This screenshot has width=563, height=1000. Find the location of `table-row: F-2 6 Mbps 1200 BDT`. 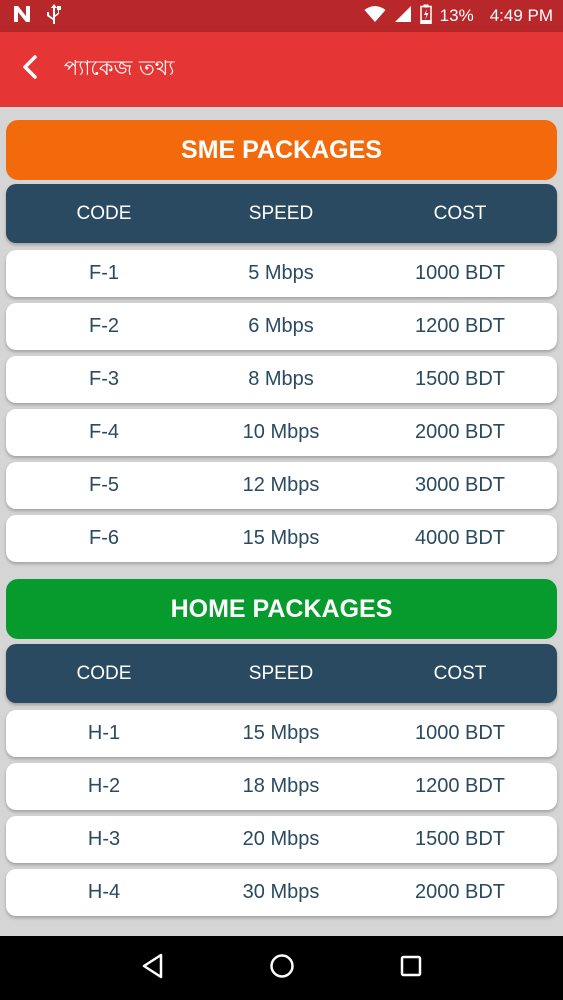

table-row: F-2 6 Mbps 1200 BDT is located at coordinates (281, 326).